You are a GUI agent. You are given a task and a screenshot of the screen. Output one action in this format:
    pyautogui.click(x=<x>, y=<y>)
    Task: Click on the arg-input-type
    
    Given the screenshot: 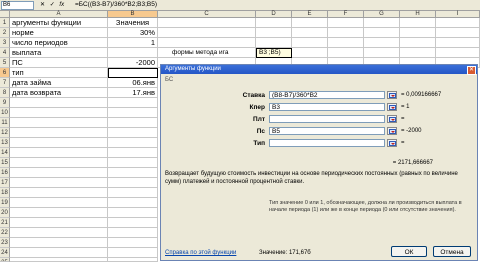 What is the action you would take?
    pyautogui.click(x=327, y=143)
    